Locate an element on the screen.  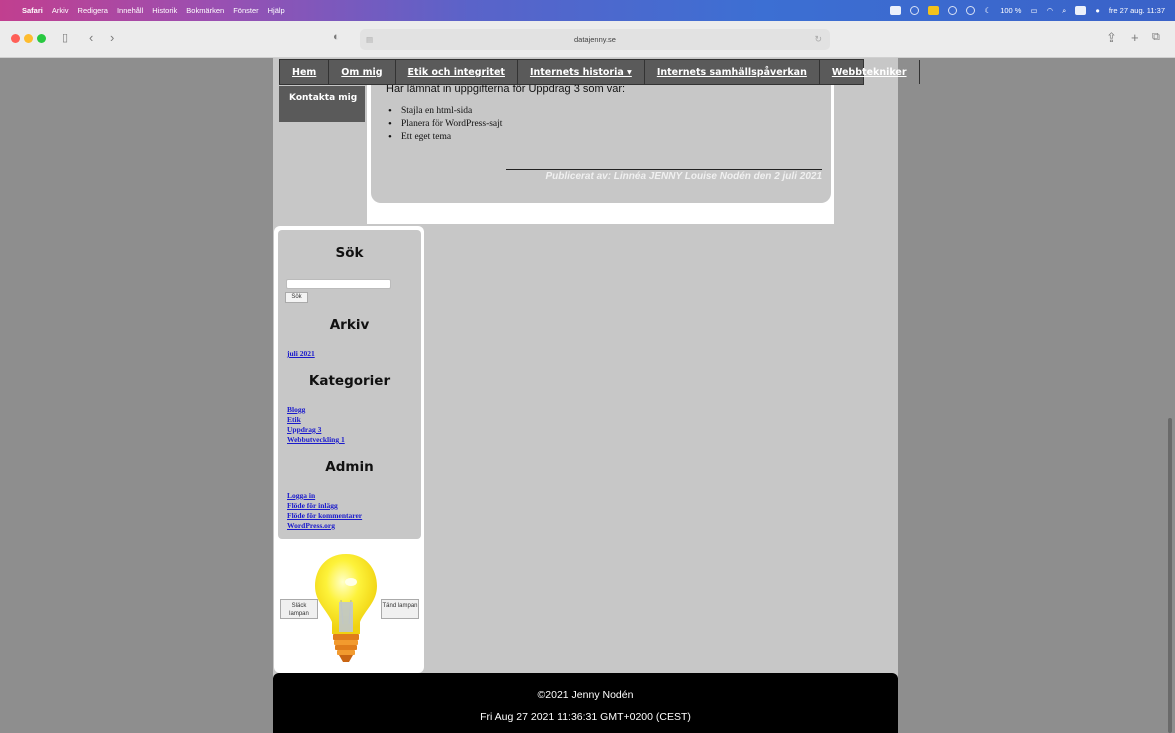
category-link: Etik is located at coordinates (294, 419).